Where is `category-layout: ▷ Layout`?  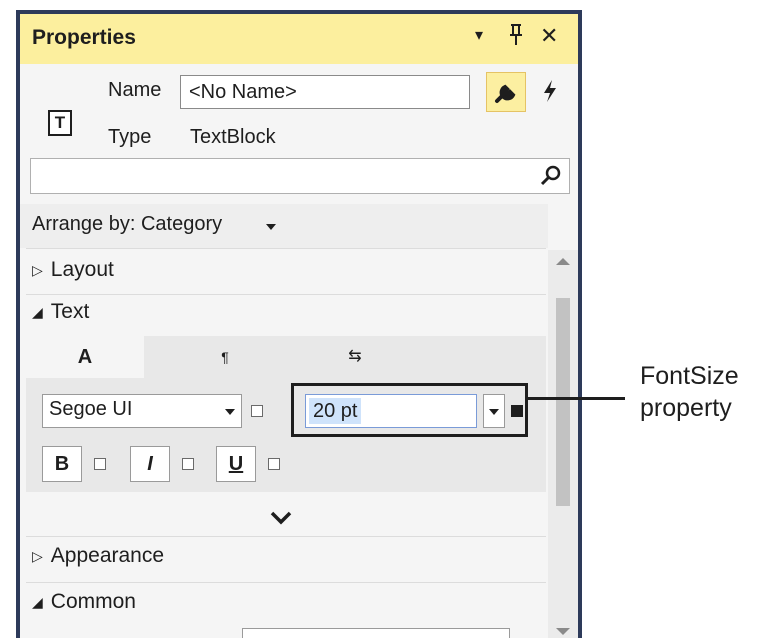 category-layout: ▷ Layout is located at coordinates (73, 270).